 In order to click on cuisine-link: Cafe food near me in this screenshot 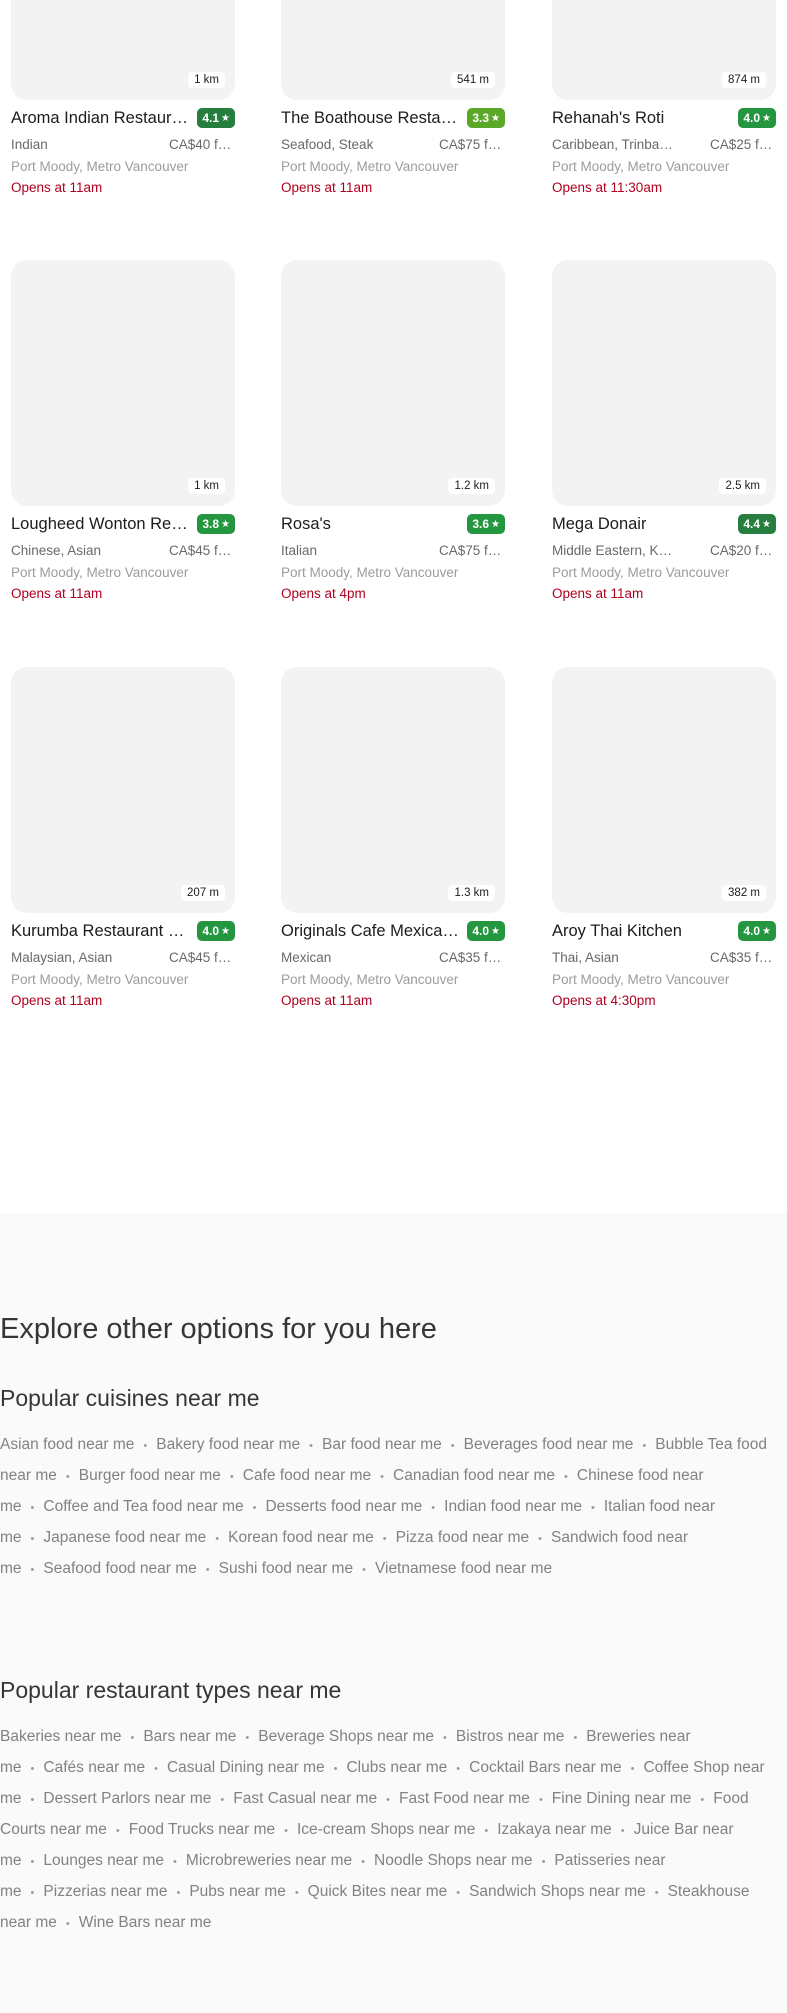, I will do `click(307, 1475)`.